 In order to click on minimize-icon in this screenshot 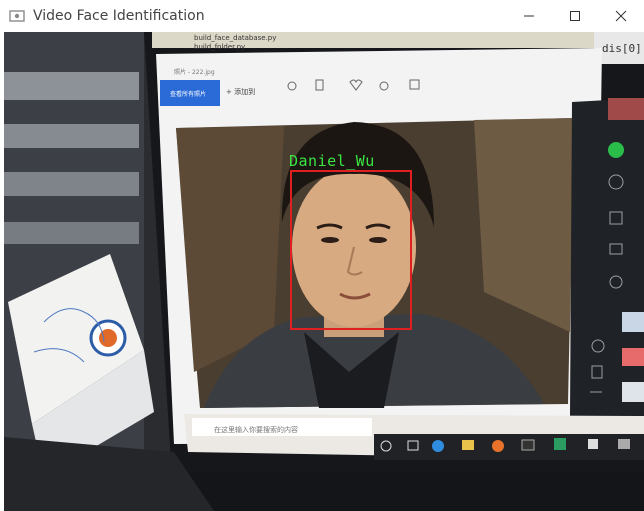, I will do `click(529, 16)`.